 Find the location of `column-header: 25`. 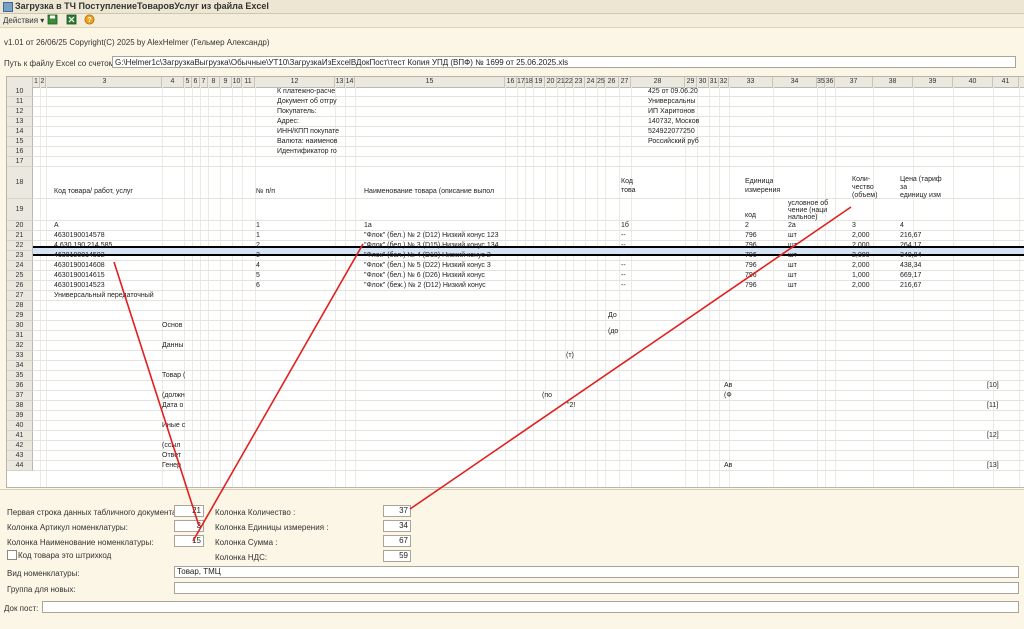

column-header: 25 is located at coordinates (601, 82).